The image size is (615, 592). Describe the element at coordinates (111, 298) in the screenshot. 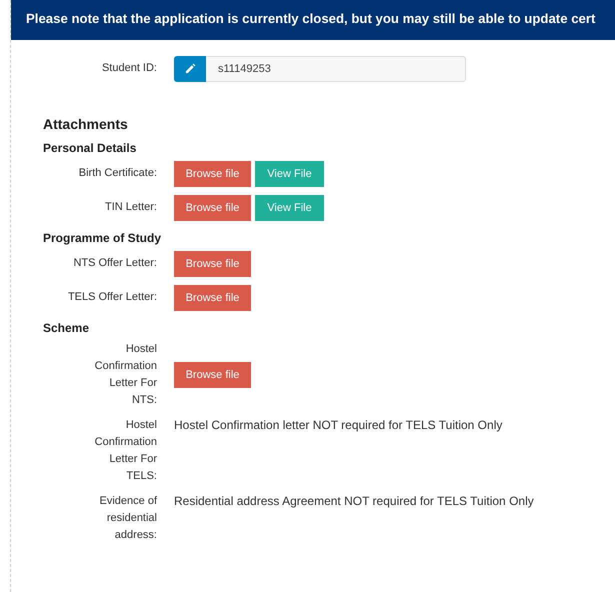

I see `field-label: TELS Offer Letter:` at that location.